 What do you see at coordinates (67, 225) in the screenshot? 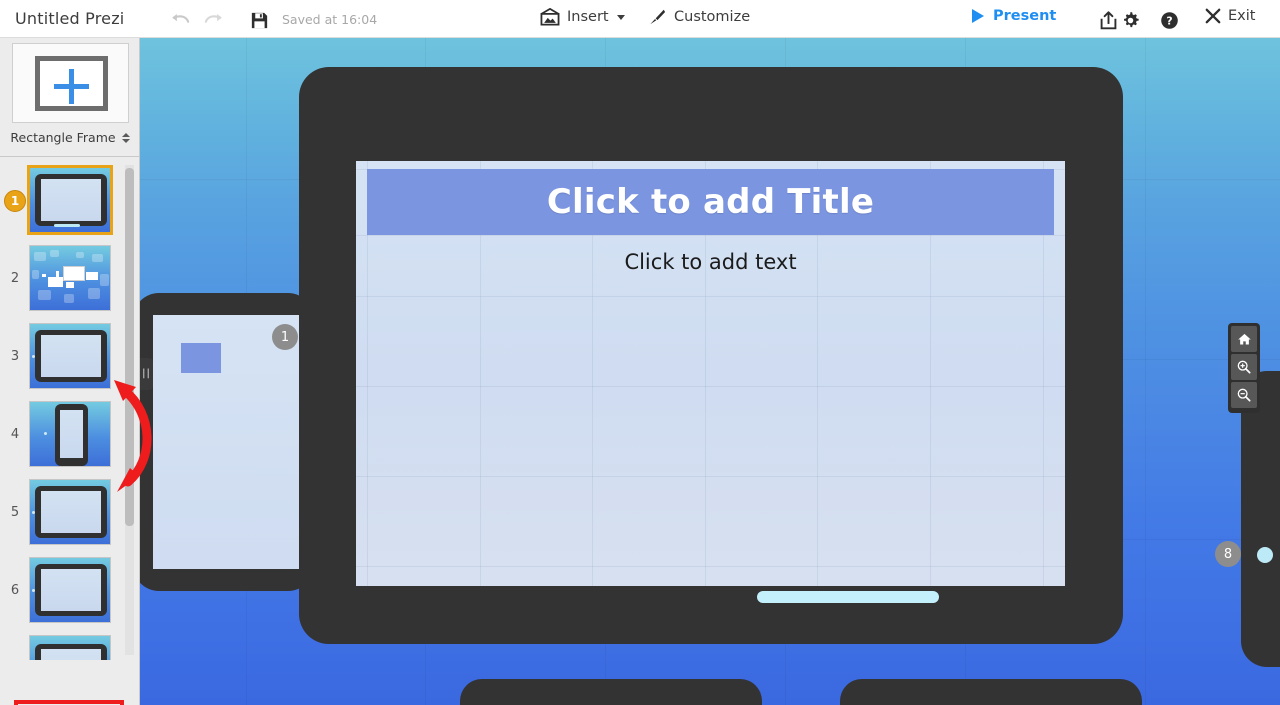
I see `tablet-speaker-glyph` at bounding box center [67, 225].